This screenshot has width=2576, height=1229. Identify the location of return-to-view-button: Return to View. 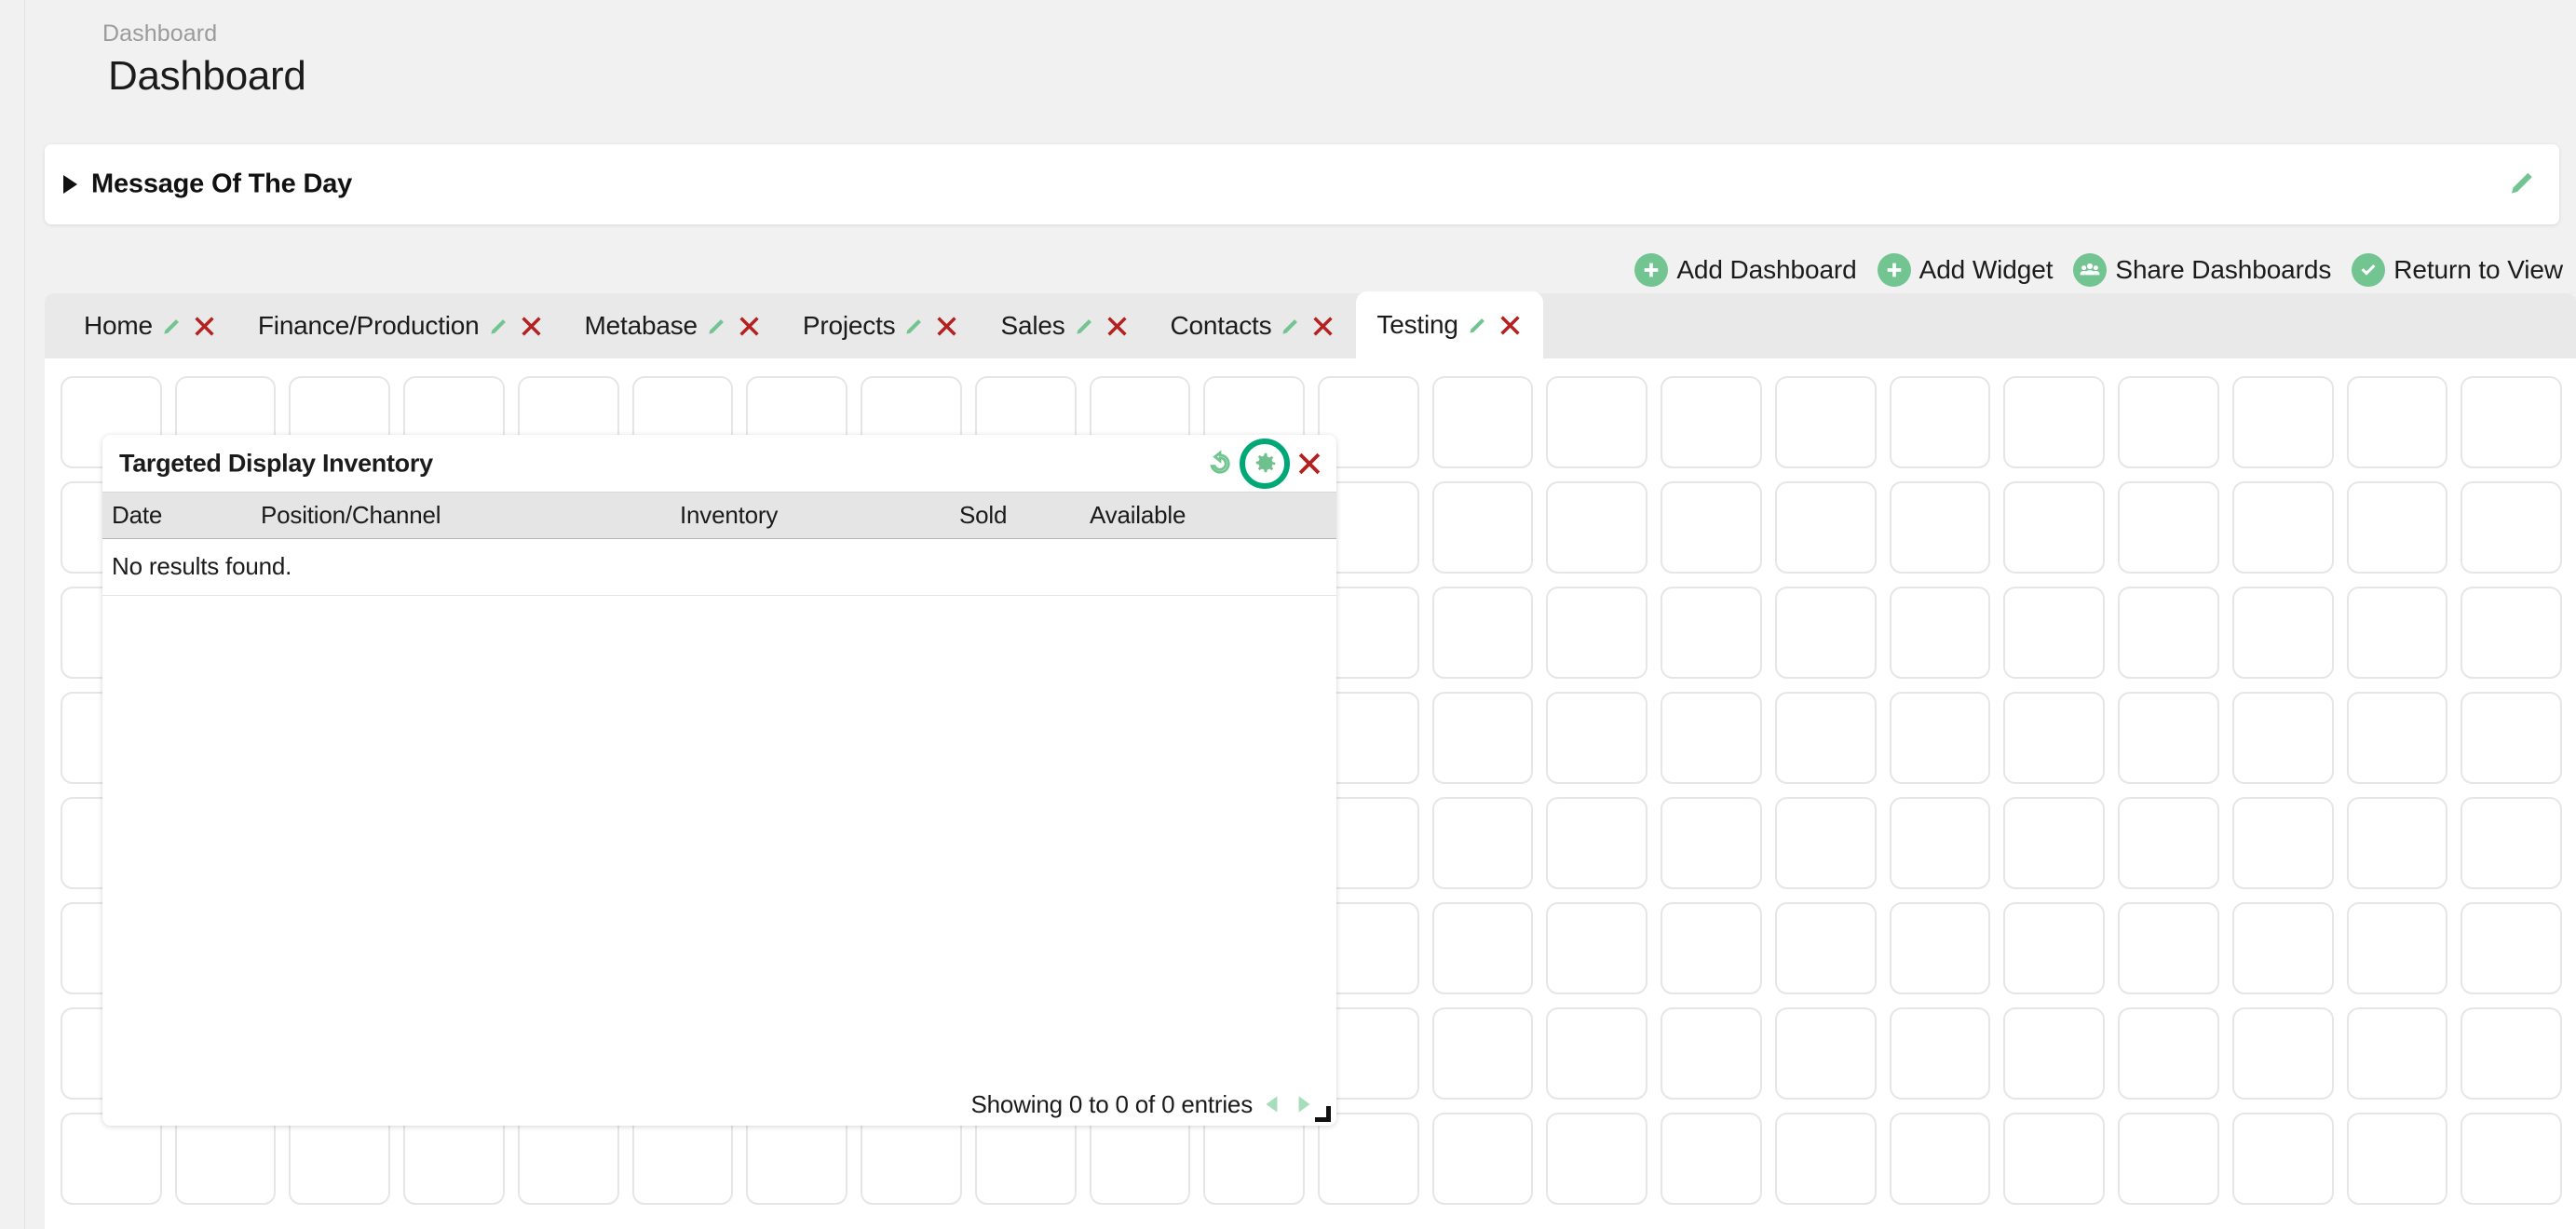
(2457, 270).